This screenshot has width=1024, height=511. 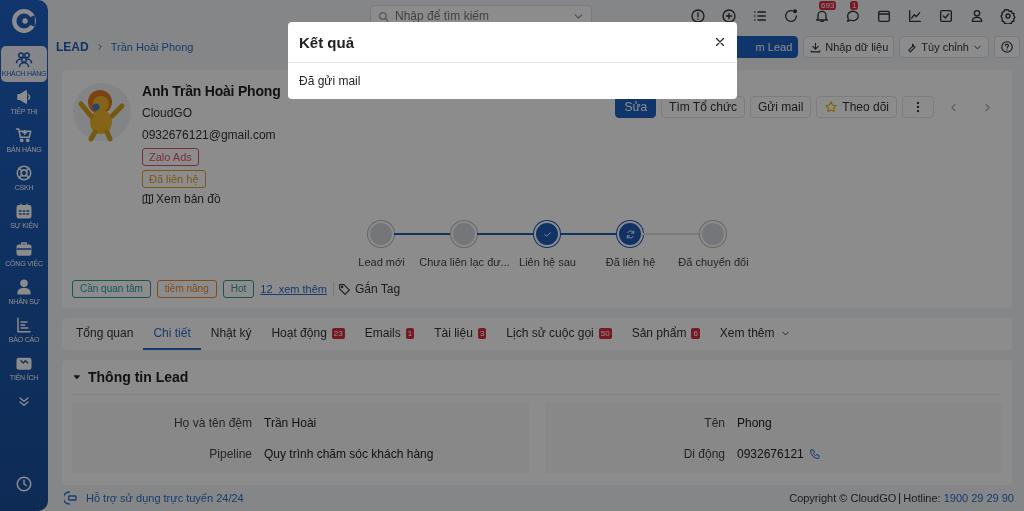 What do you see at coordinates (308, 334) in the screenshot?
I see `tab: Hoạt động 23` at bounding box center [308, 334].